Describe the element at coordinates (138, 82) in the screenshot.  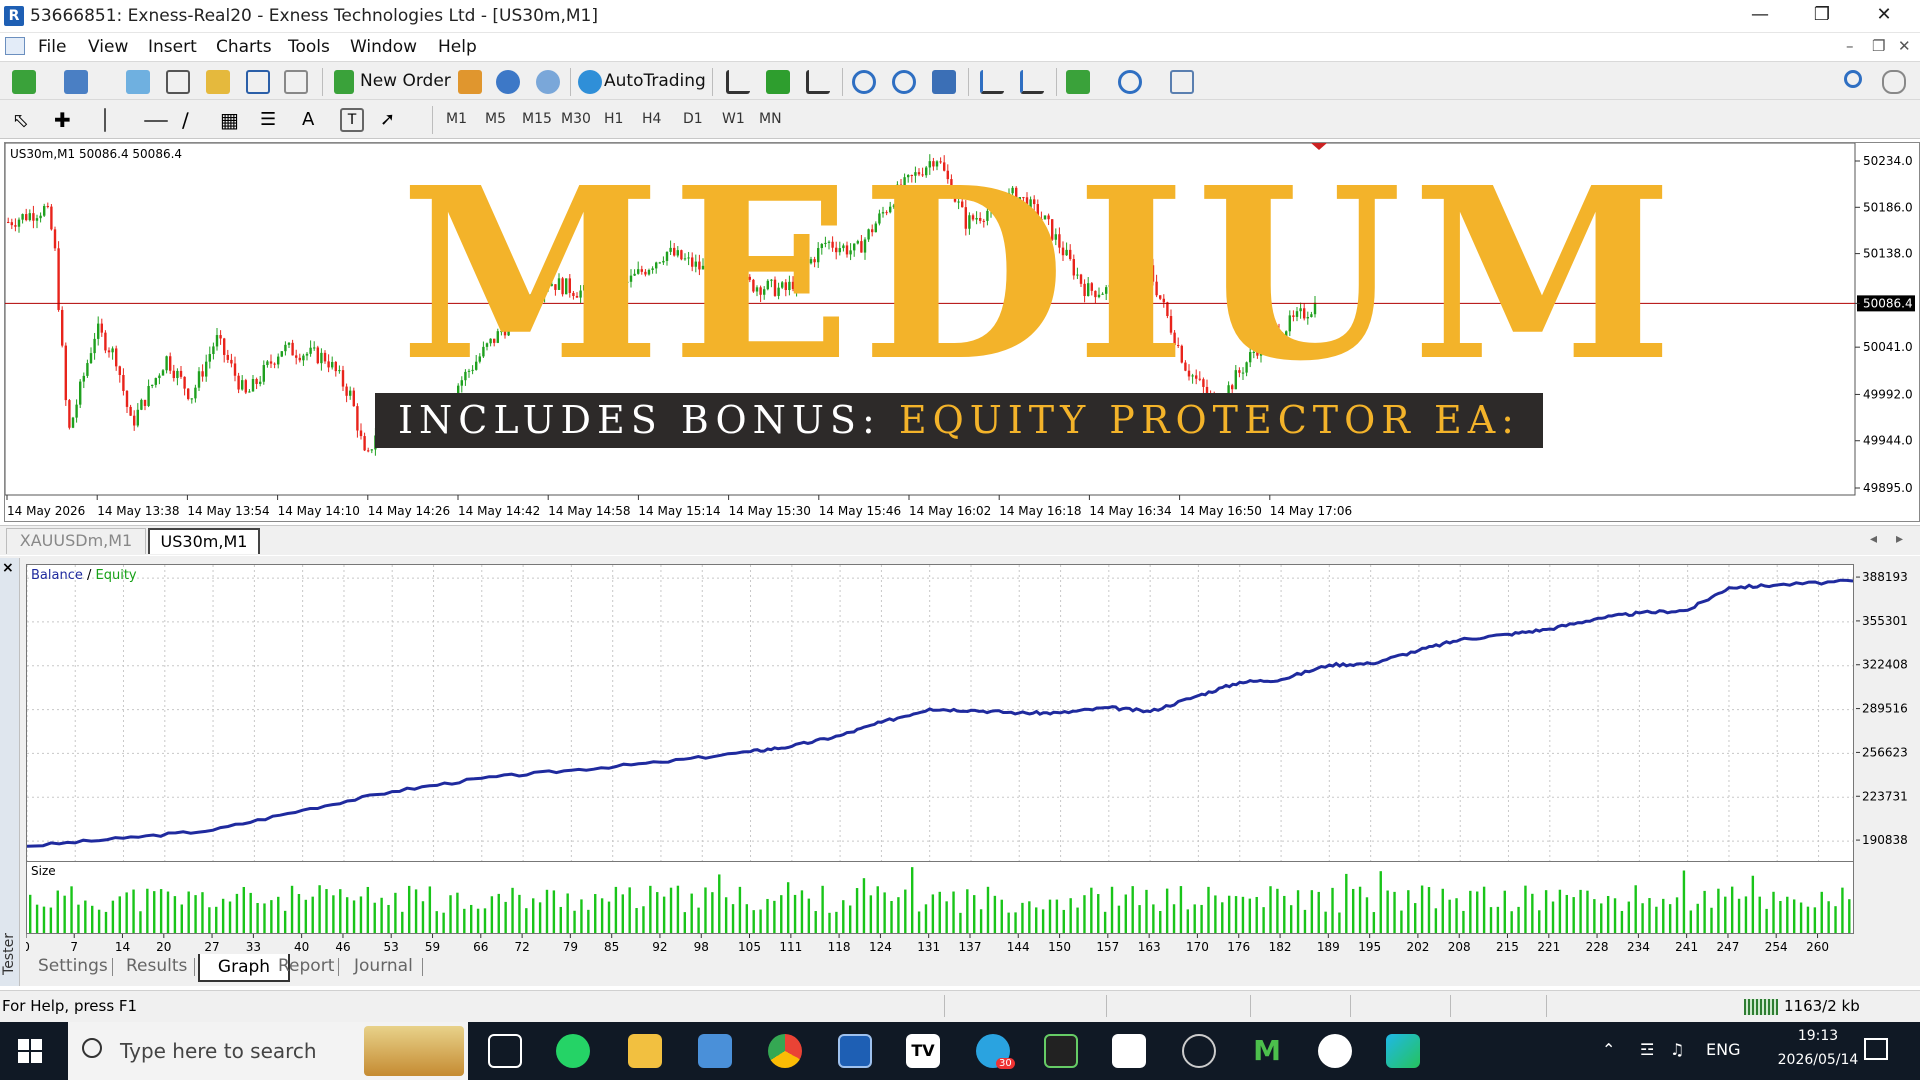
I see `market-watch-icon` at that location.